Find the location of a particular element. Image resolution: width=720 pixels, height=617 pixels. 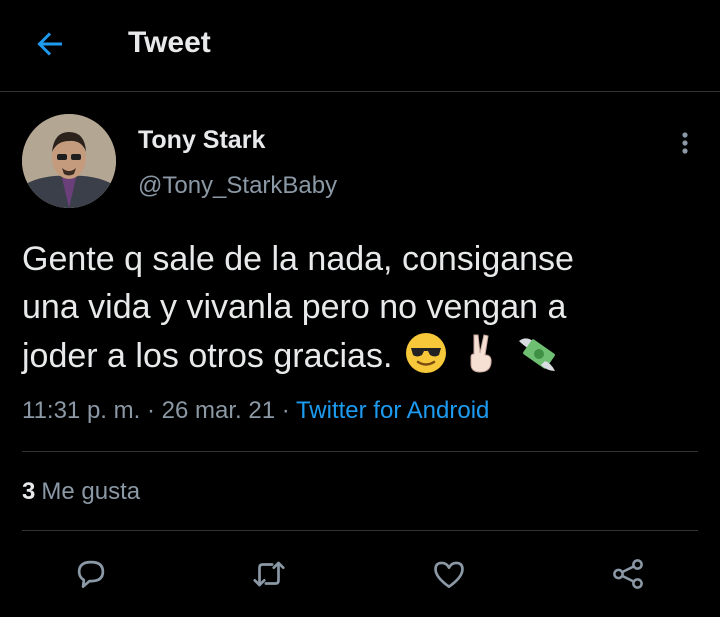

share-icon is located at coordinates (628, 574).